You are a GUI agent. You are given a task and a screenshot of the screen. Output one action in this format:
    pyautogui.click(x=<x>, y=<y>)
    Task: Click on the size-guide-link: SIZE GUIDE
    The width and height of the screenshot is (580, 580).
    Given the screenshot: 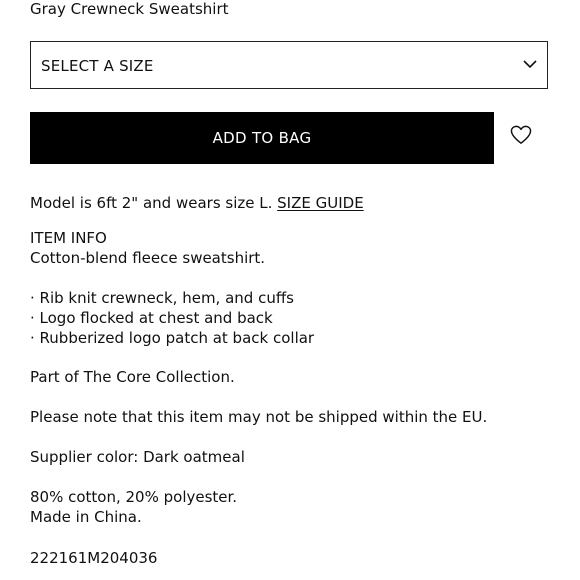 What is the action you would take?
    pyautogui.click(x=320, y=203)
    